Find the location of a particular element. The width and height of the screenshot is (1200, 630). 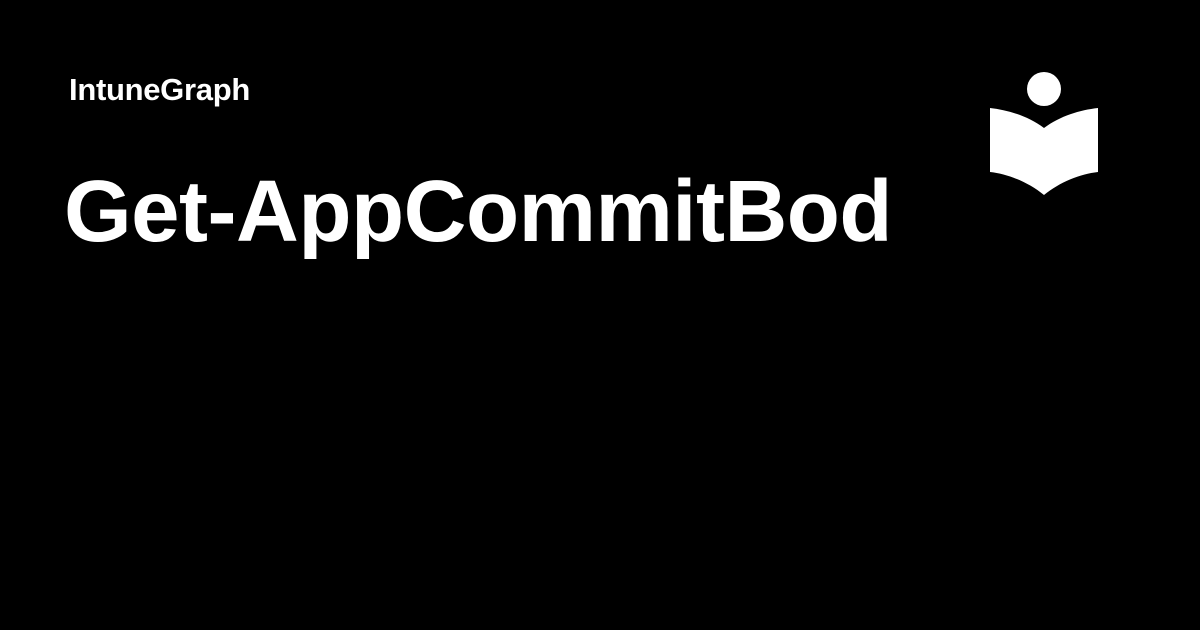

site-name: IntuneGraph is located at coordinates (159, 89).